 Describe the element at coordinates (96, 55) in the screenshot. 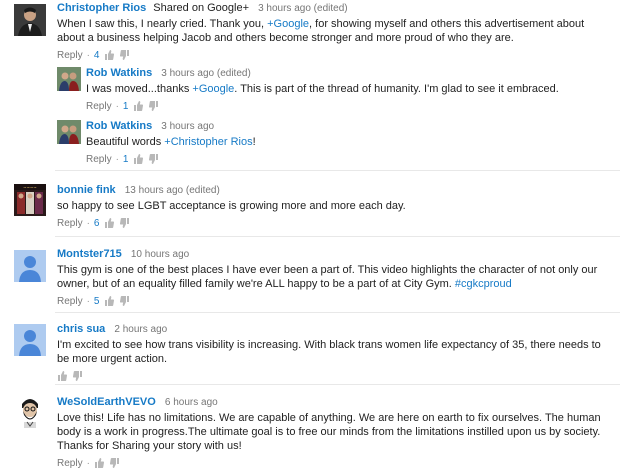

I see `like-count: 4` at that location.